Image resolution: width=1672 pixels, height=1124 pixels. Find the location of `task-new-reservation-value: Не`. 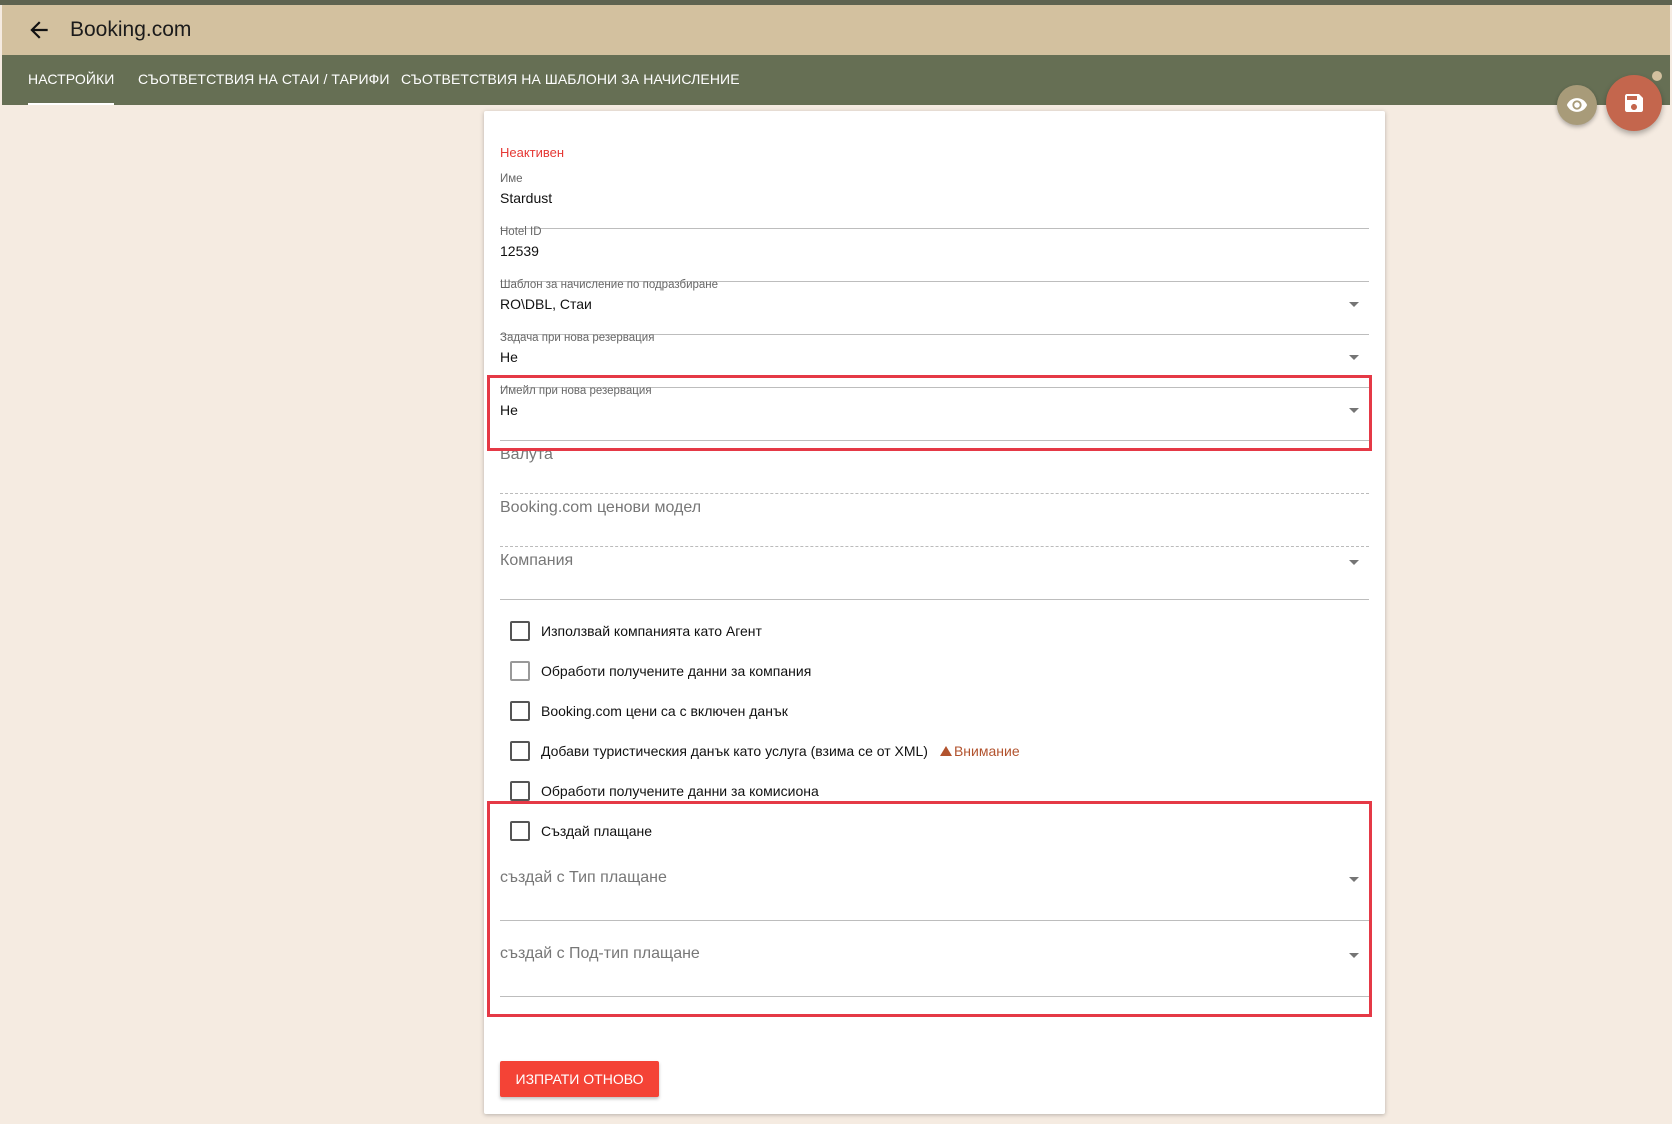

task-new-reservation-value: Не is located at coordinates (509, 357).